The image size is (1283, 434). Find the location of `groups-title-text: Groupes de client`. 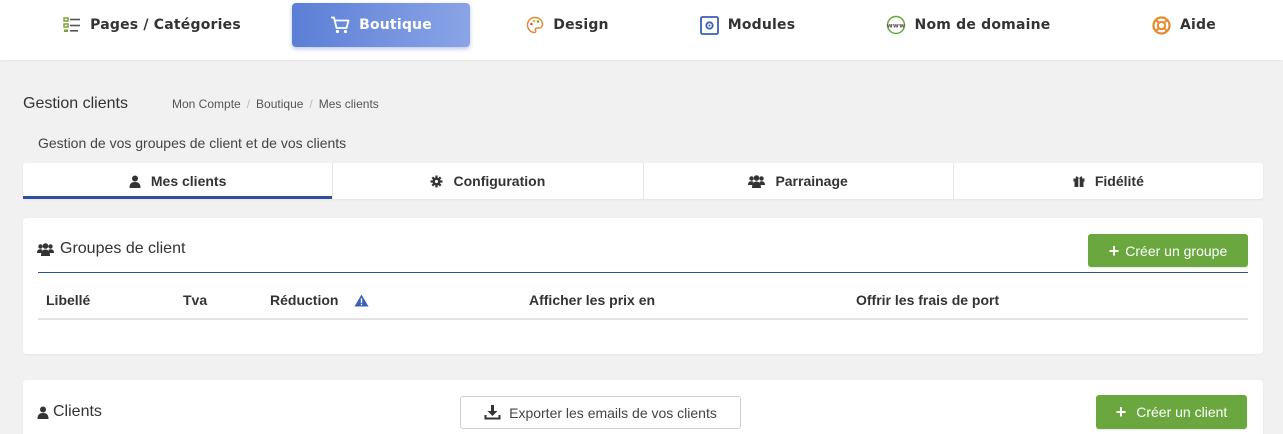

groups-title-text: Groupes de client is located at coordinates (123, 248).